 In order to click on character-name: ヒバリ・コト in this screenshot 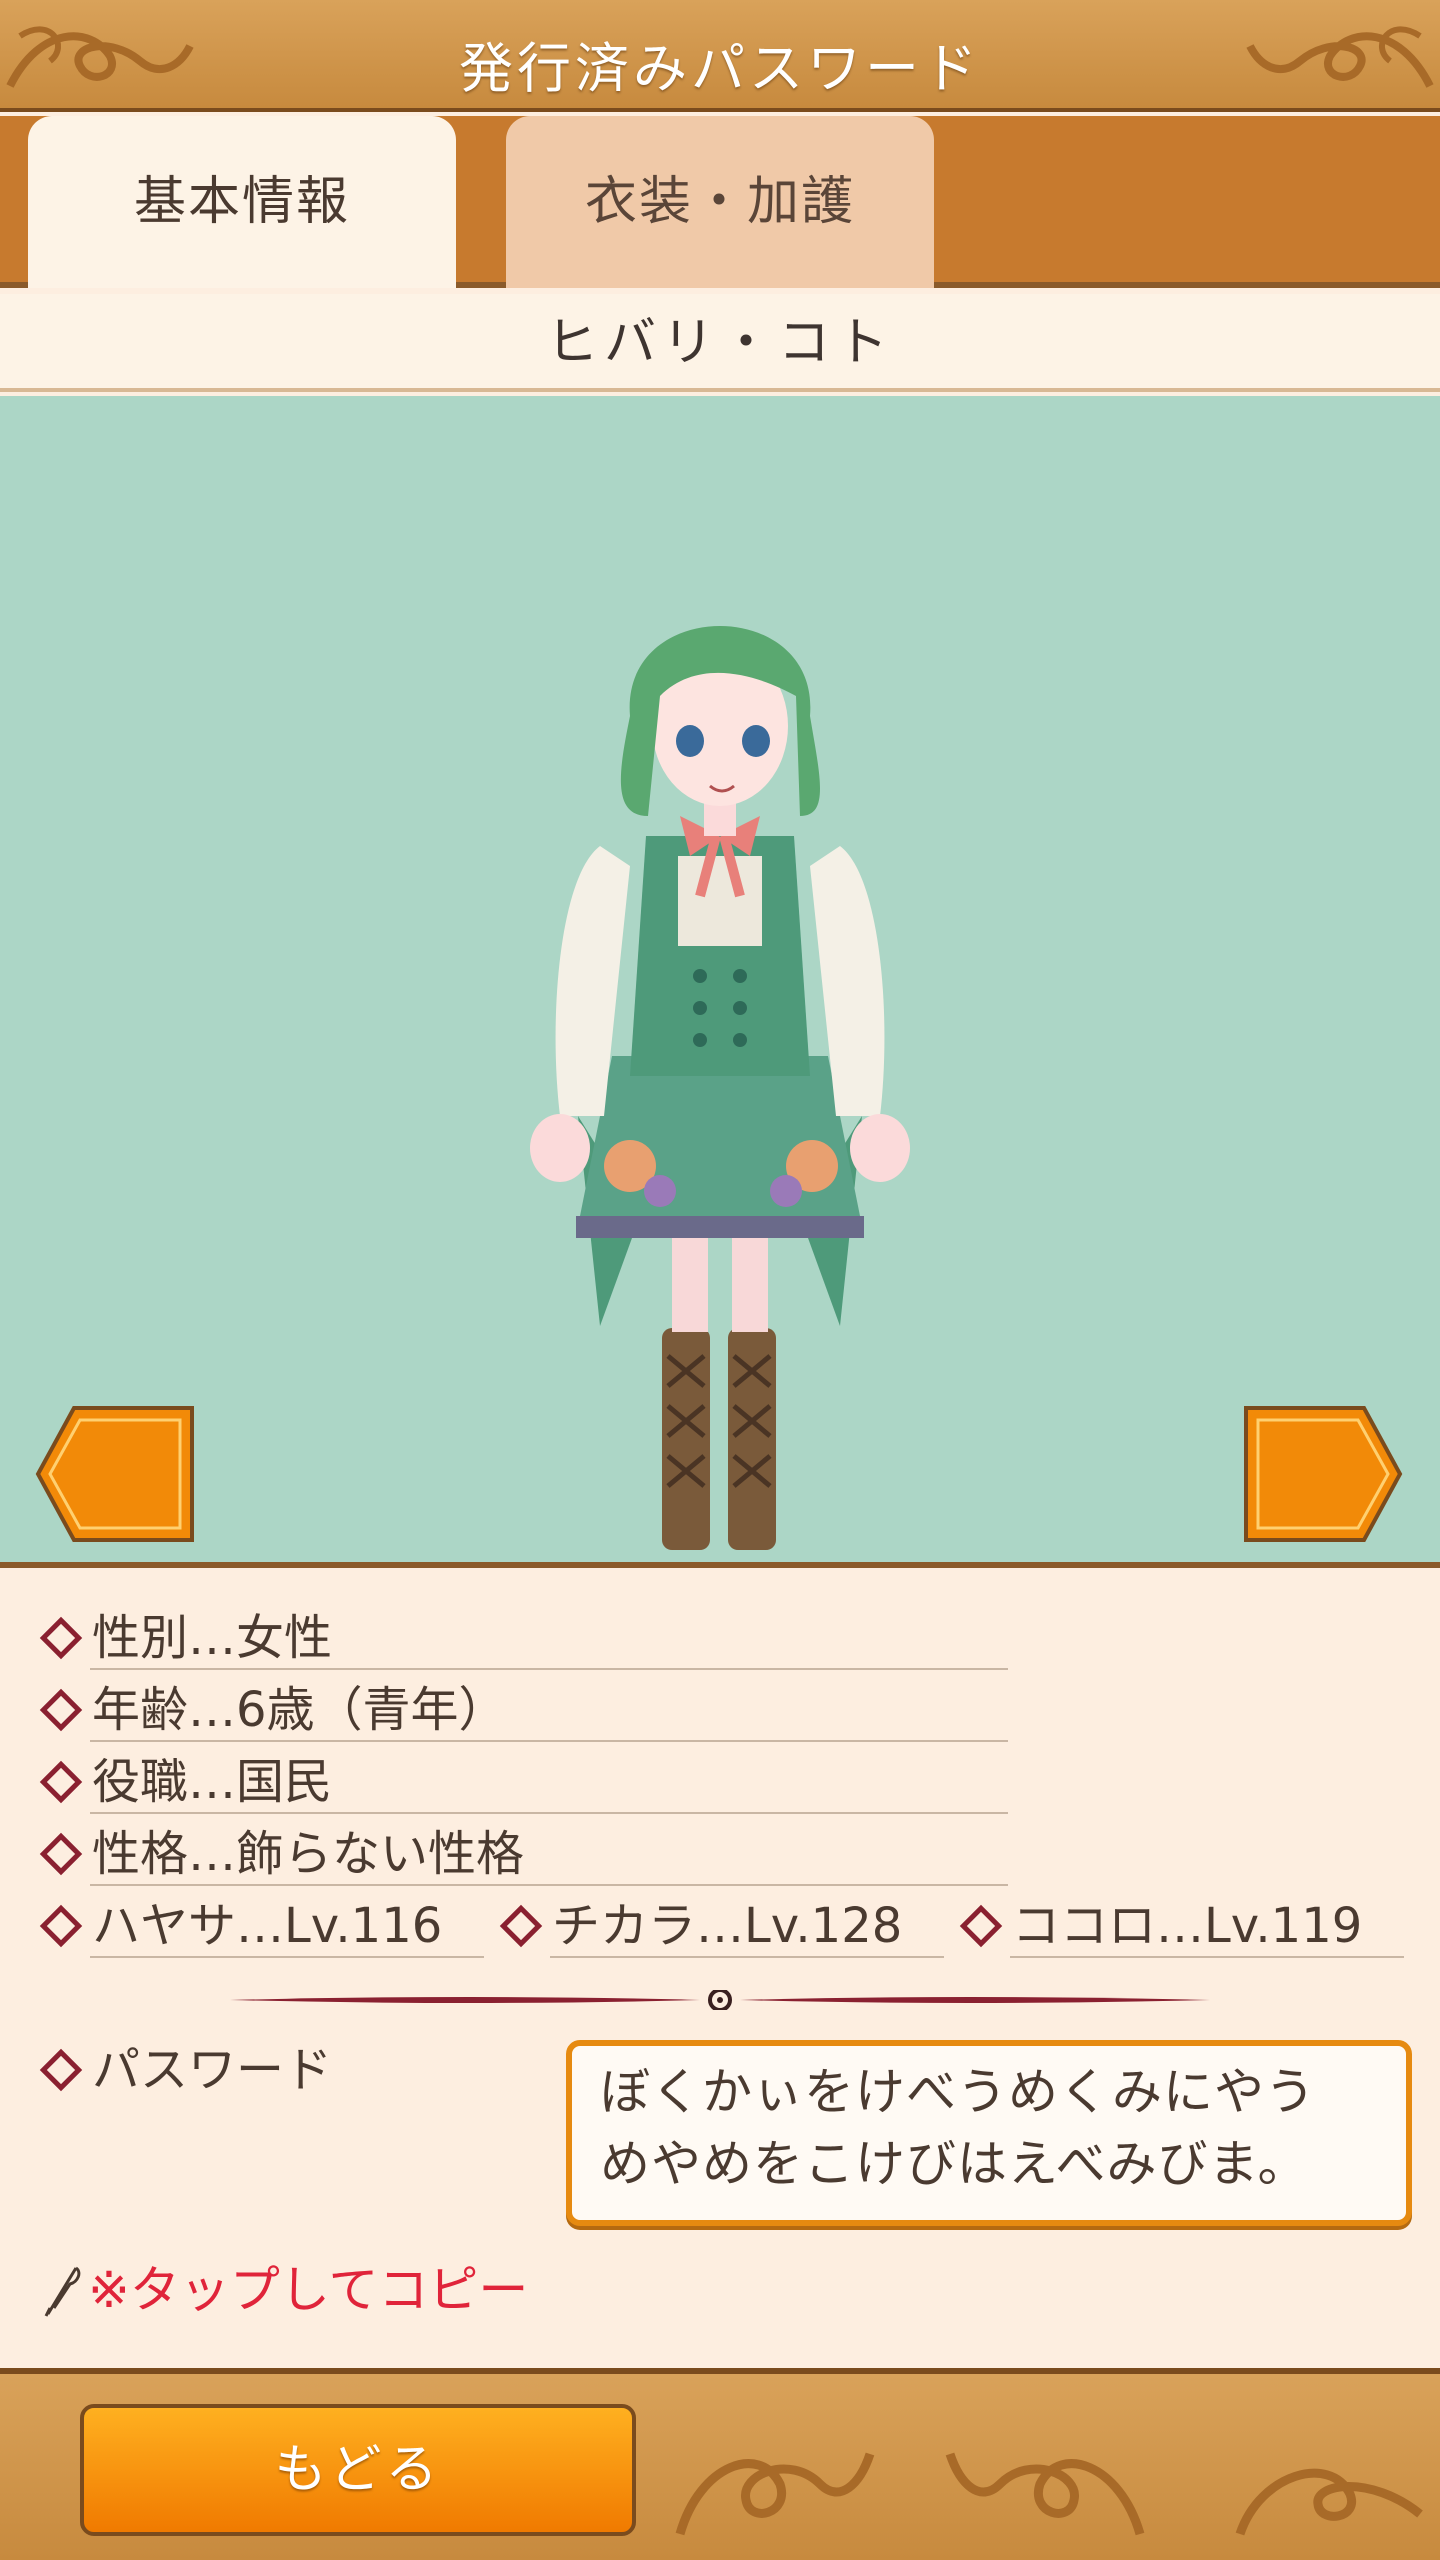, I will do `click(720, 343)`.